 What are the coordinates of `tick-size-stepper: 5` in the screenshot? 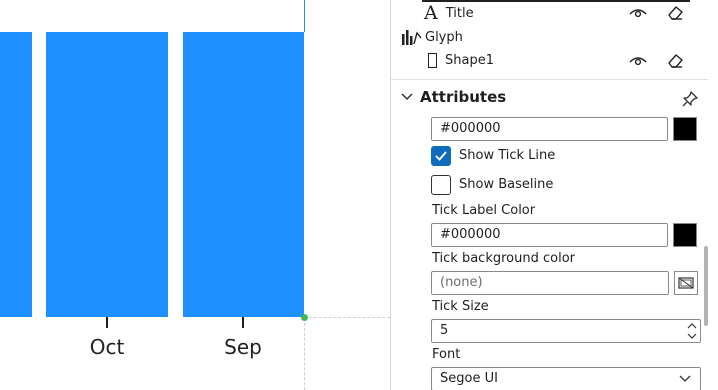 It's located at (566, 331).